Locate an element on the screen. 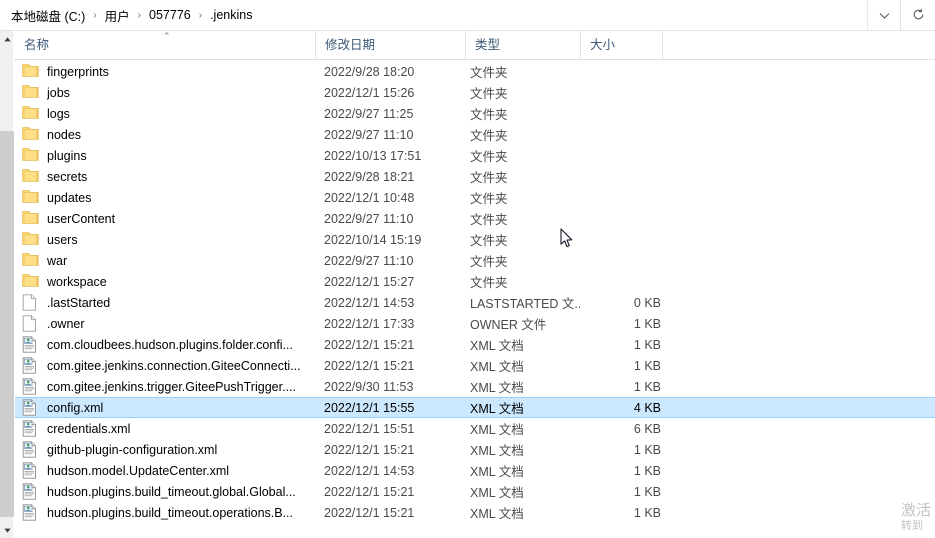  table-row: jobs 2022/12/1 15:26 文件夹 is located at coordinates (475, 92).